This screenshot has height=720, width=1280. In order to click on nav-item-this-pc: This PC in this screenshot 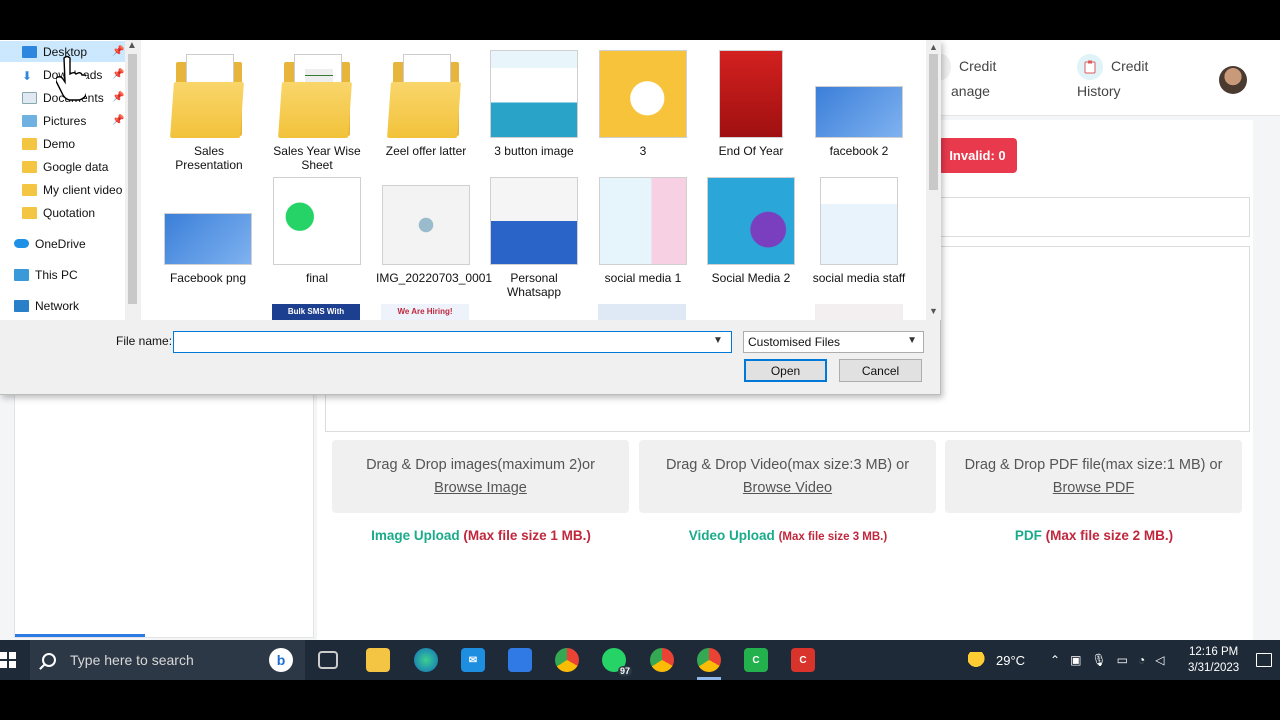, I will do `click(46, 274)`.